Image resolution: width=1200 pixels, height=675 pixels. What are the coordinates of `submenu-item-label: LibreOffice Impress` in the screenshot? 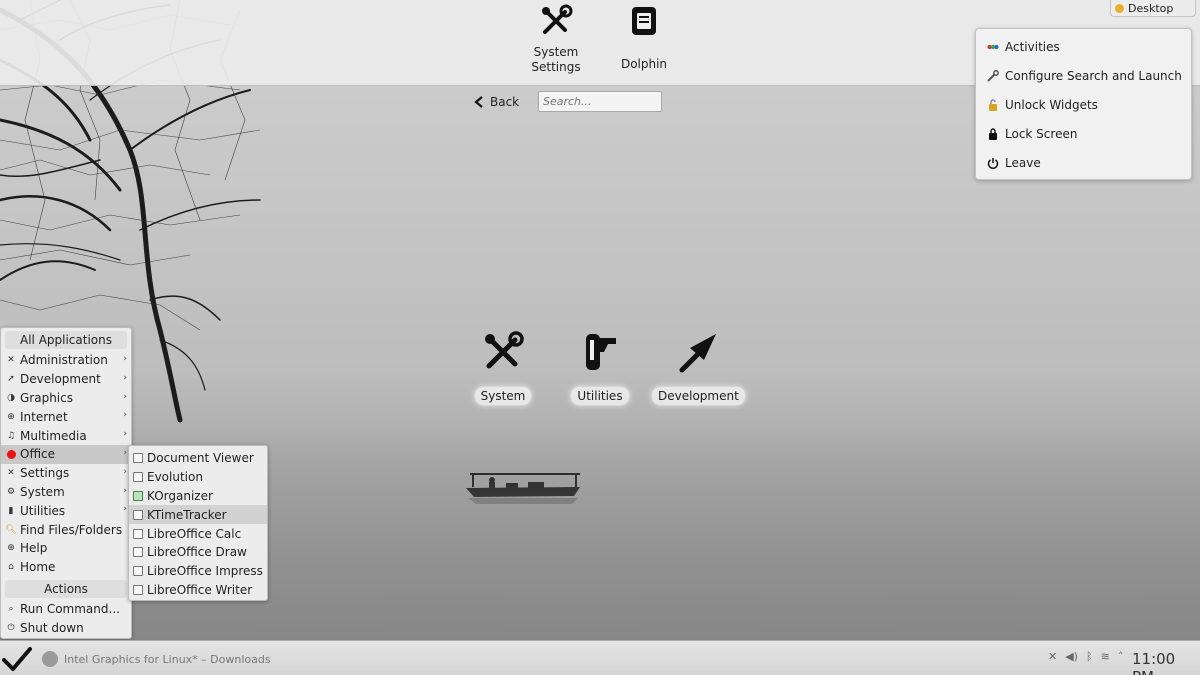 It's located at (205, 571).